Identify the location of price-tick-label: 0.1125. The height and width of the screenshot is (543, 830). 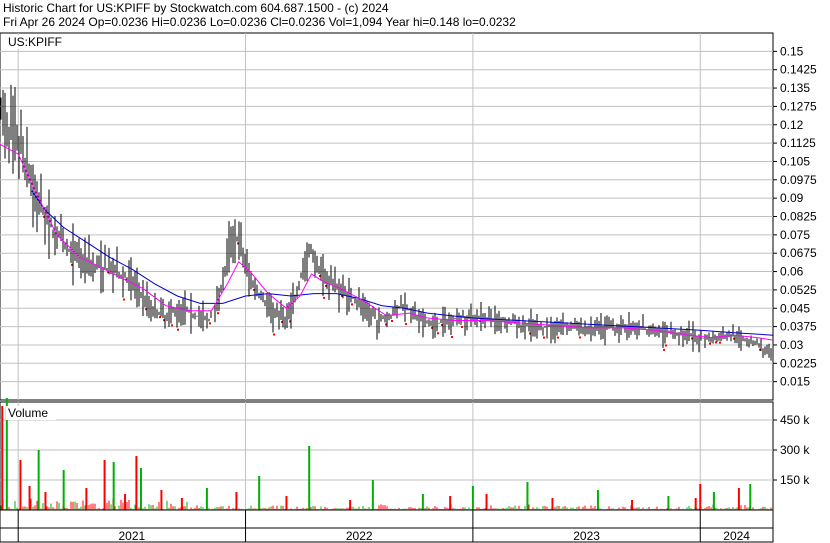
(798, 143).